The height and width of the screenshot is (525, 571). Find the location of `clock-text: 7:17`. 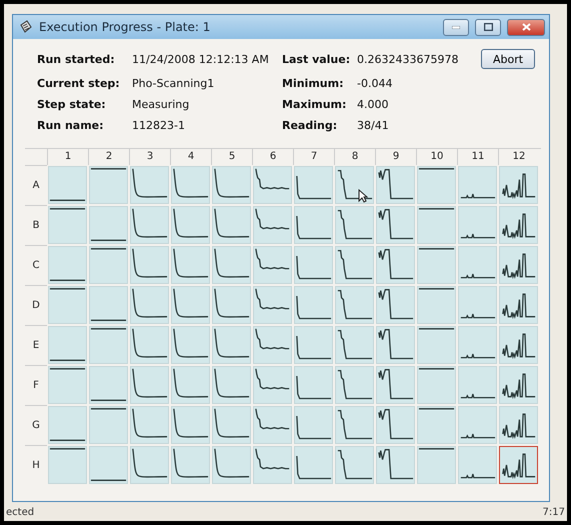

clock-text: 7:17 is located at coordinates (553, 512).